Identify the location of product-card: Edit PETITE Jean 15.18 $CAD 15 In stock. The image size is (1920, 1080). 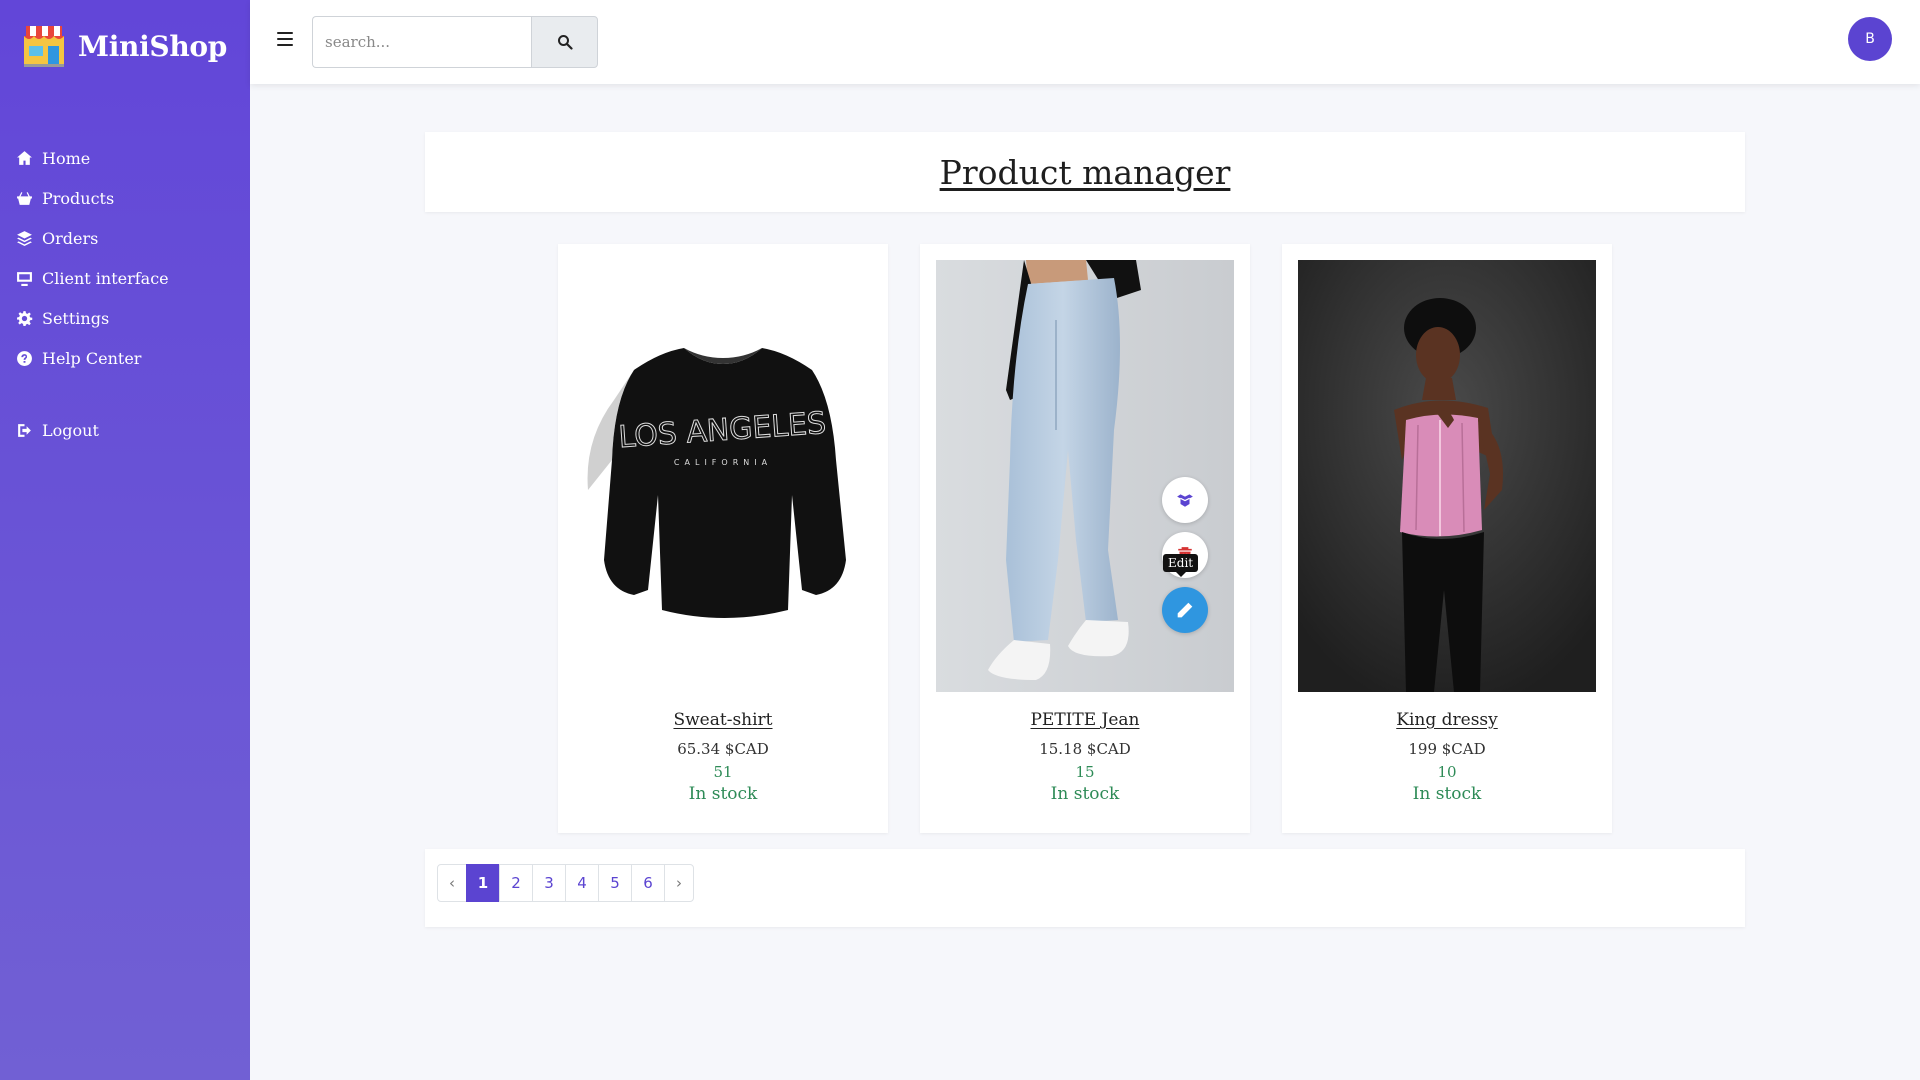
(1085, 538).